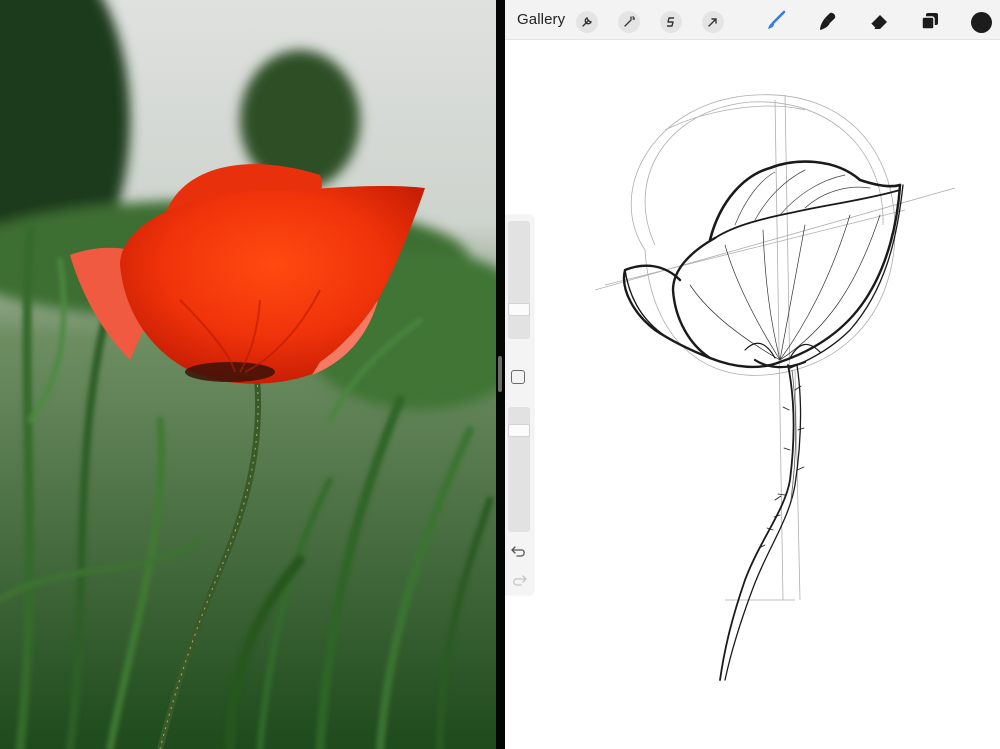  Describe the element at coordinates (518, 377) in the screenshot. I see `modify-square-icon` at that location.